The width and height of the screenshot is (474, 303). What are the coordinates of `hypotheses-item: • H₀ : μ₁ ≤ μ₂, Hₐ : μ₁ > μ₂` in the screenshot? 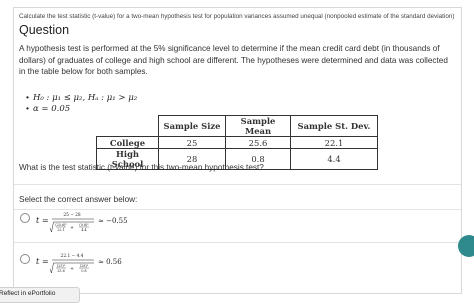 It's located at (81, 97).